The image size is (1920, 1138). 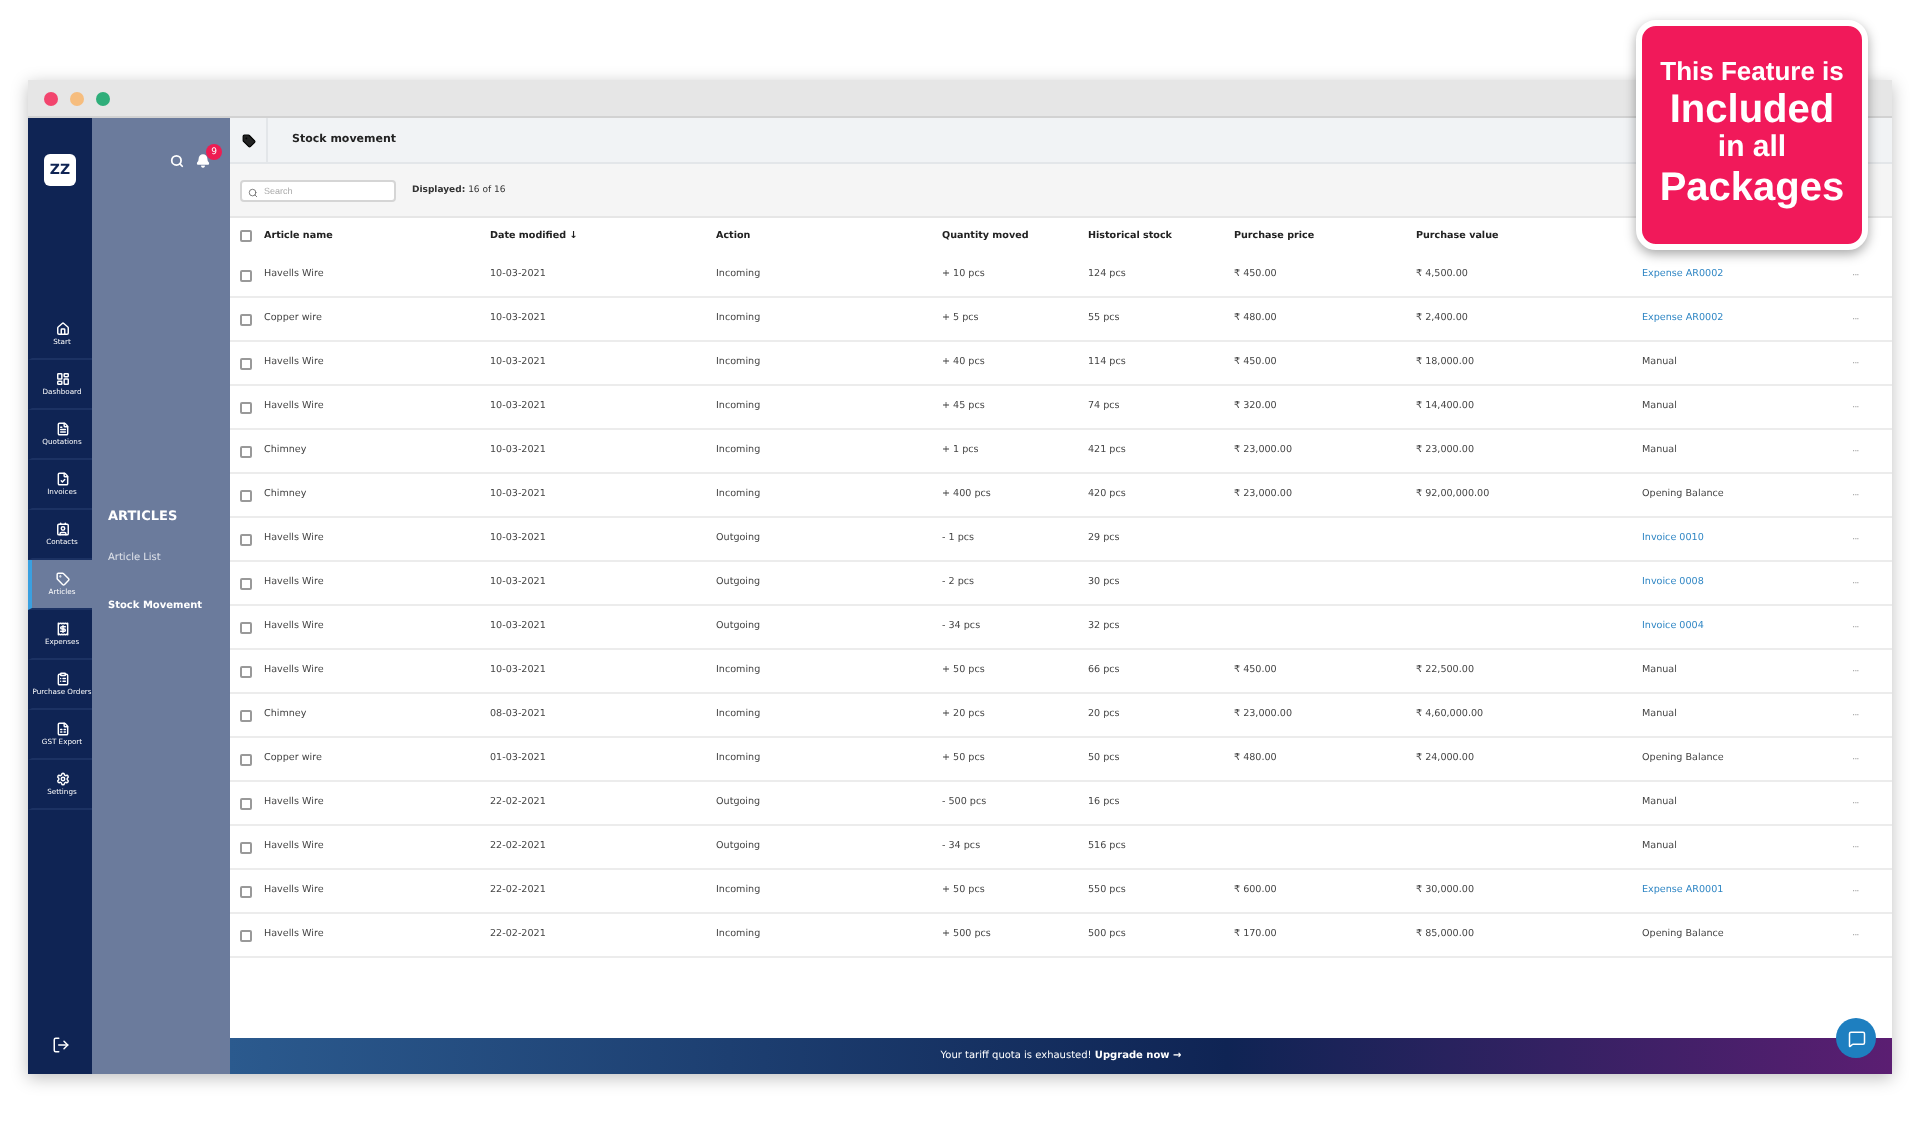 I want to click on close-icon, so click(x=51, y=98).